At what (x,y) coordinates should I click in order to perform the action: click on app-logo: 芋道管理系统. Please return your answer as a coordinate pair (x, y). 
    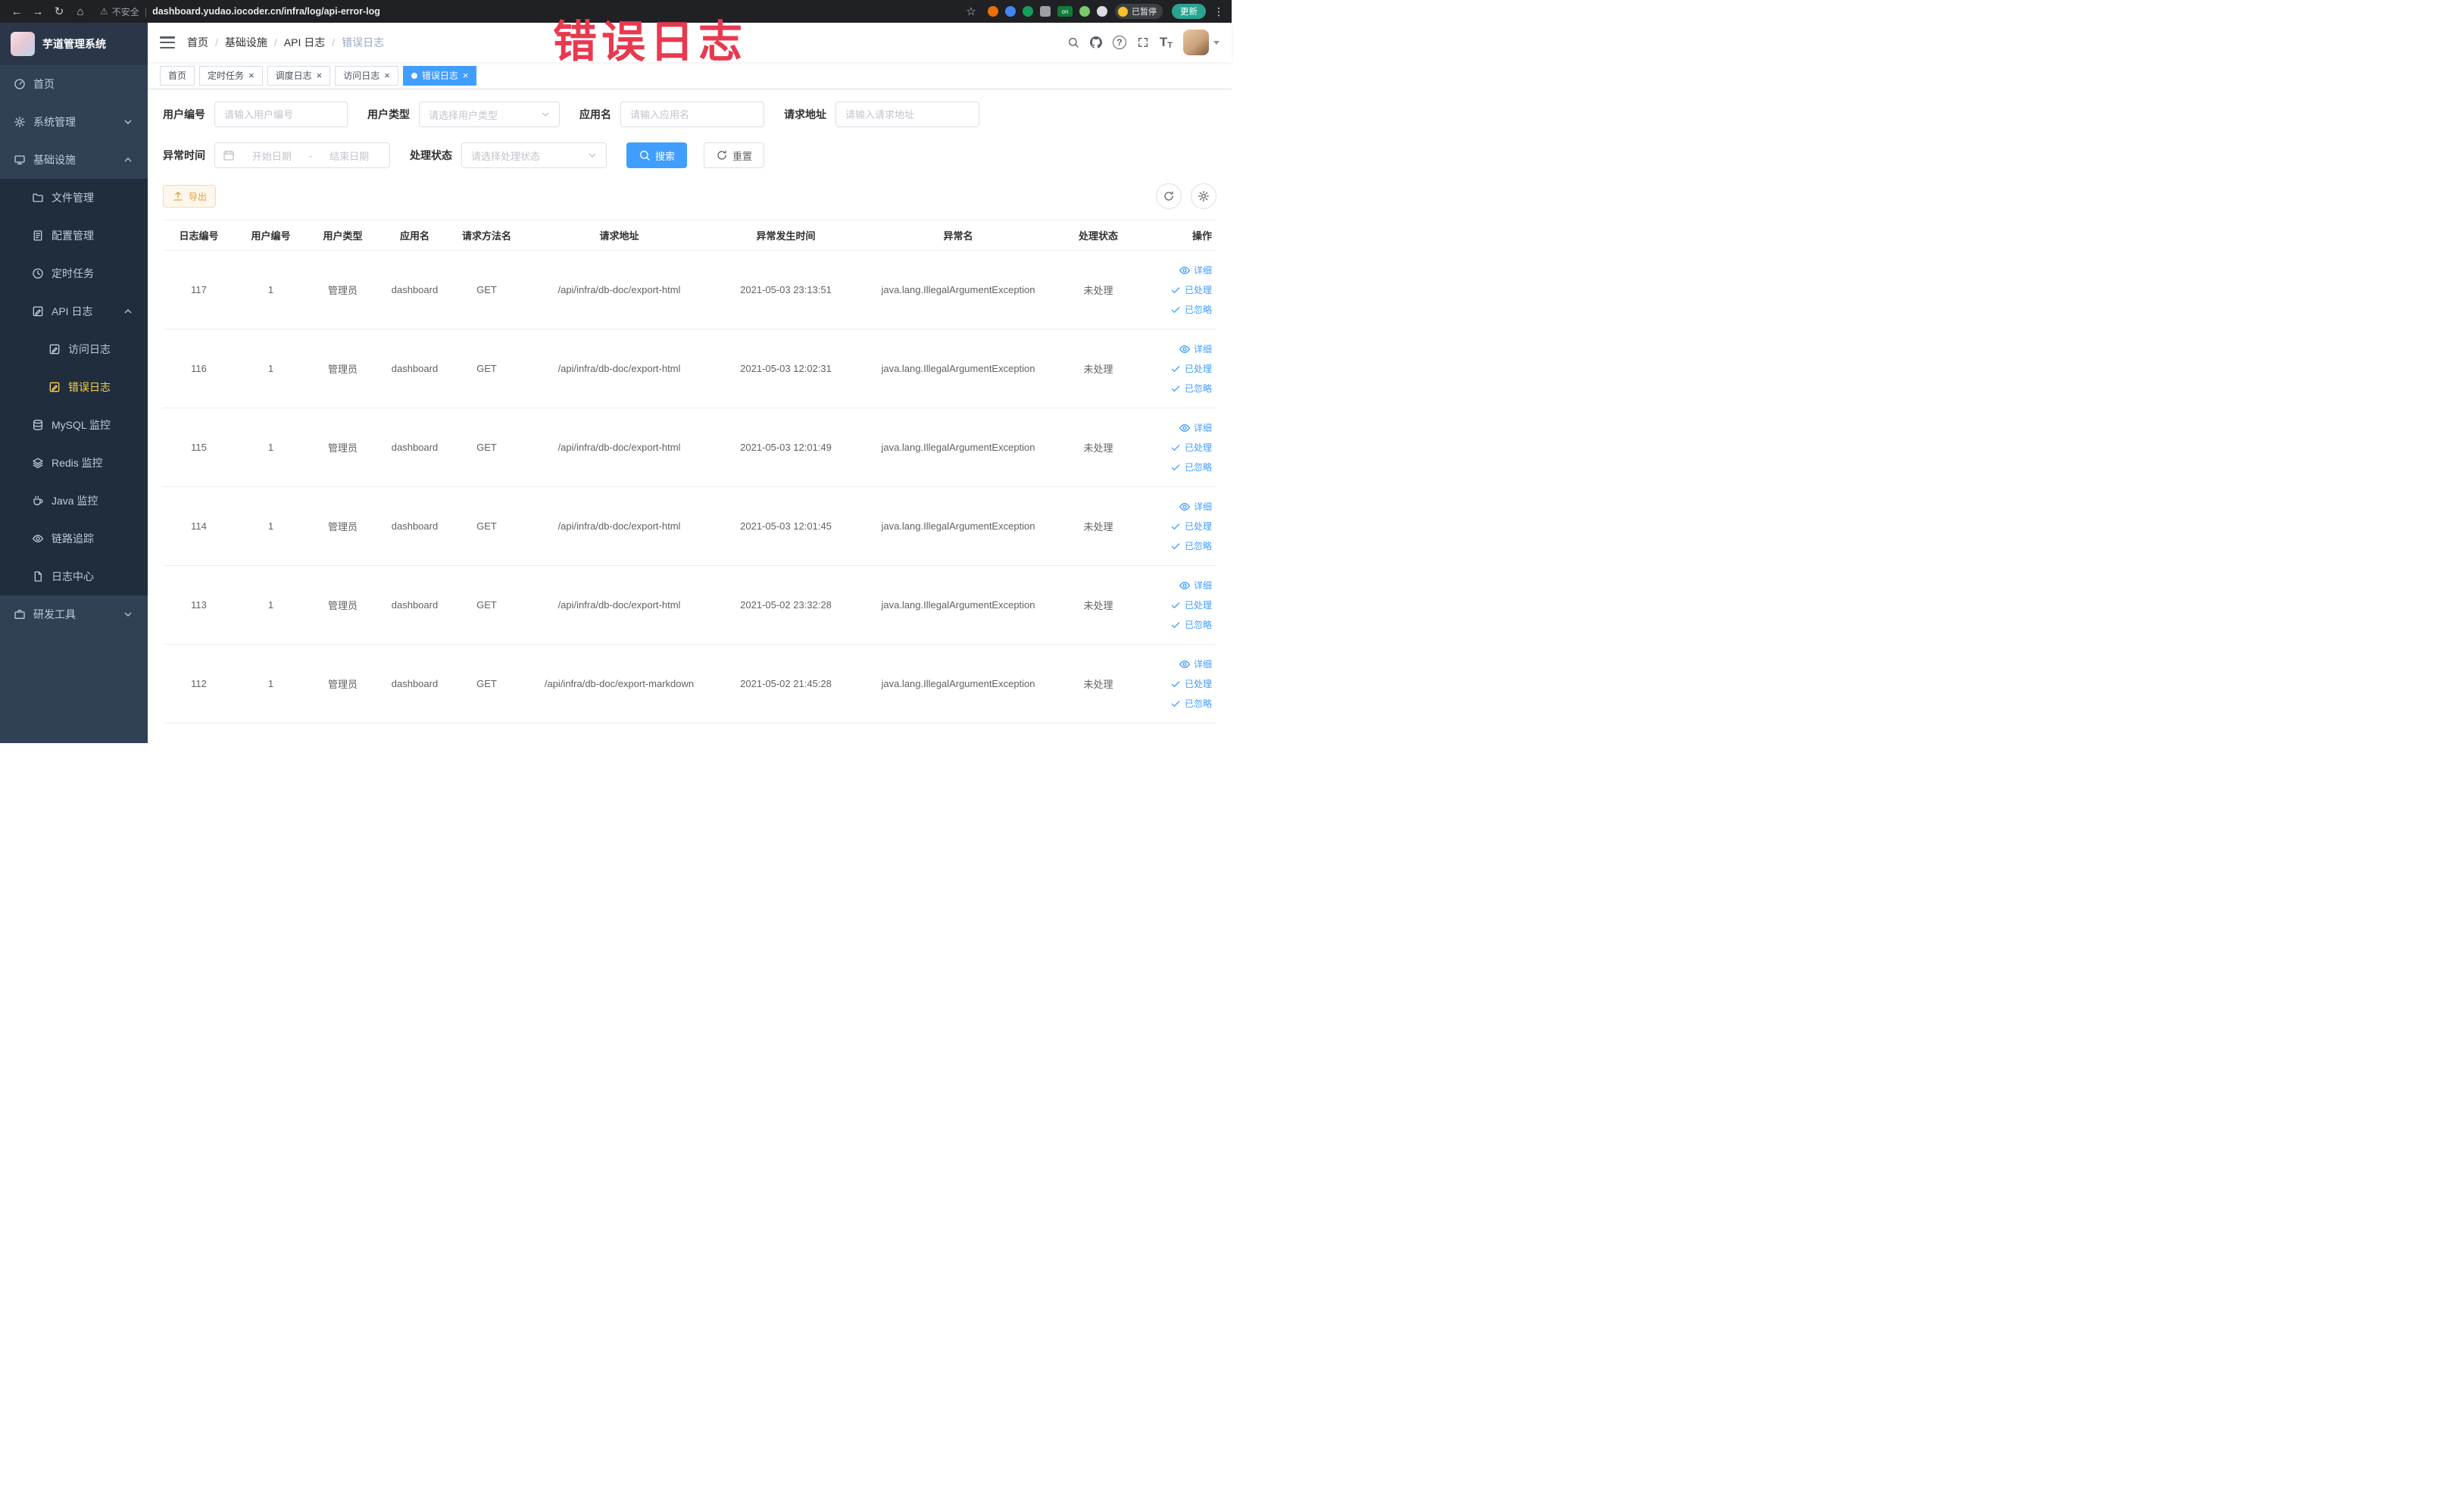
    Looking at the image, I should click on (74, 44).